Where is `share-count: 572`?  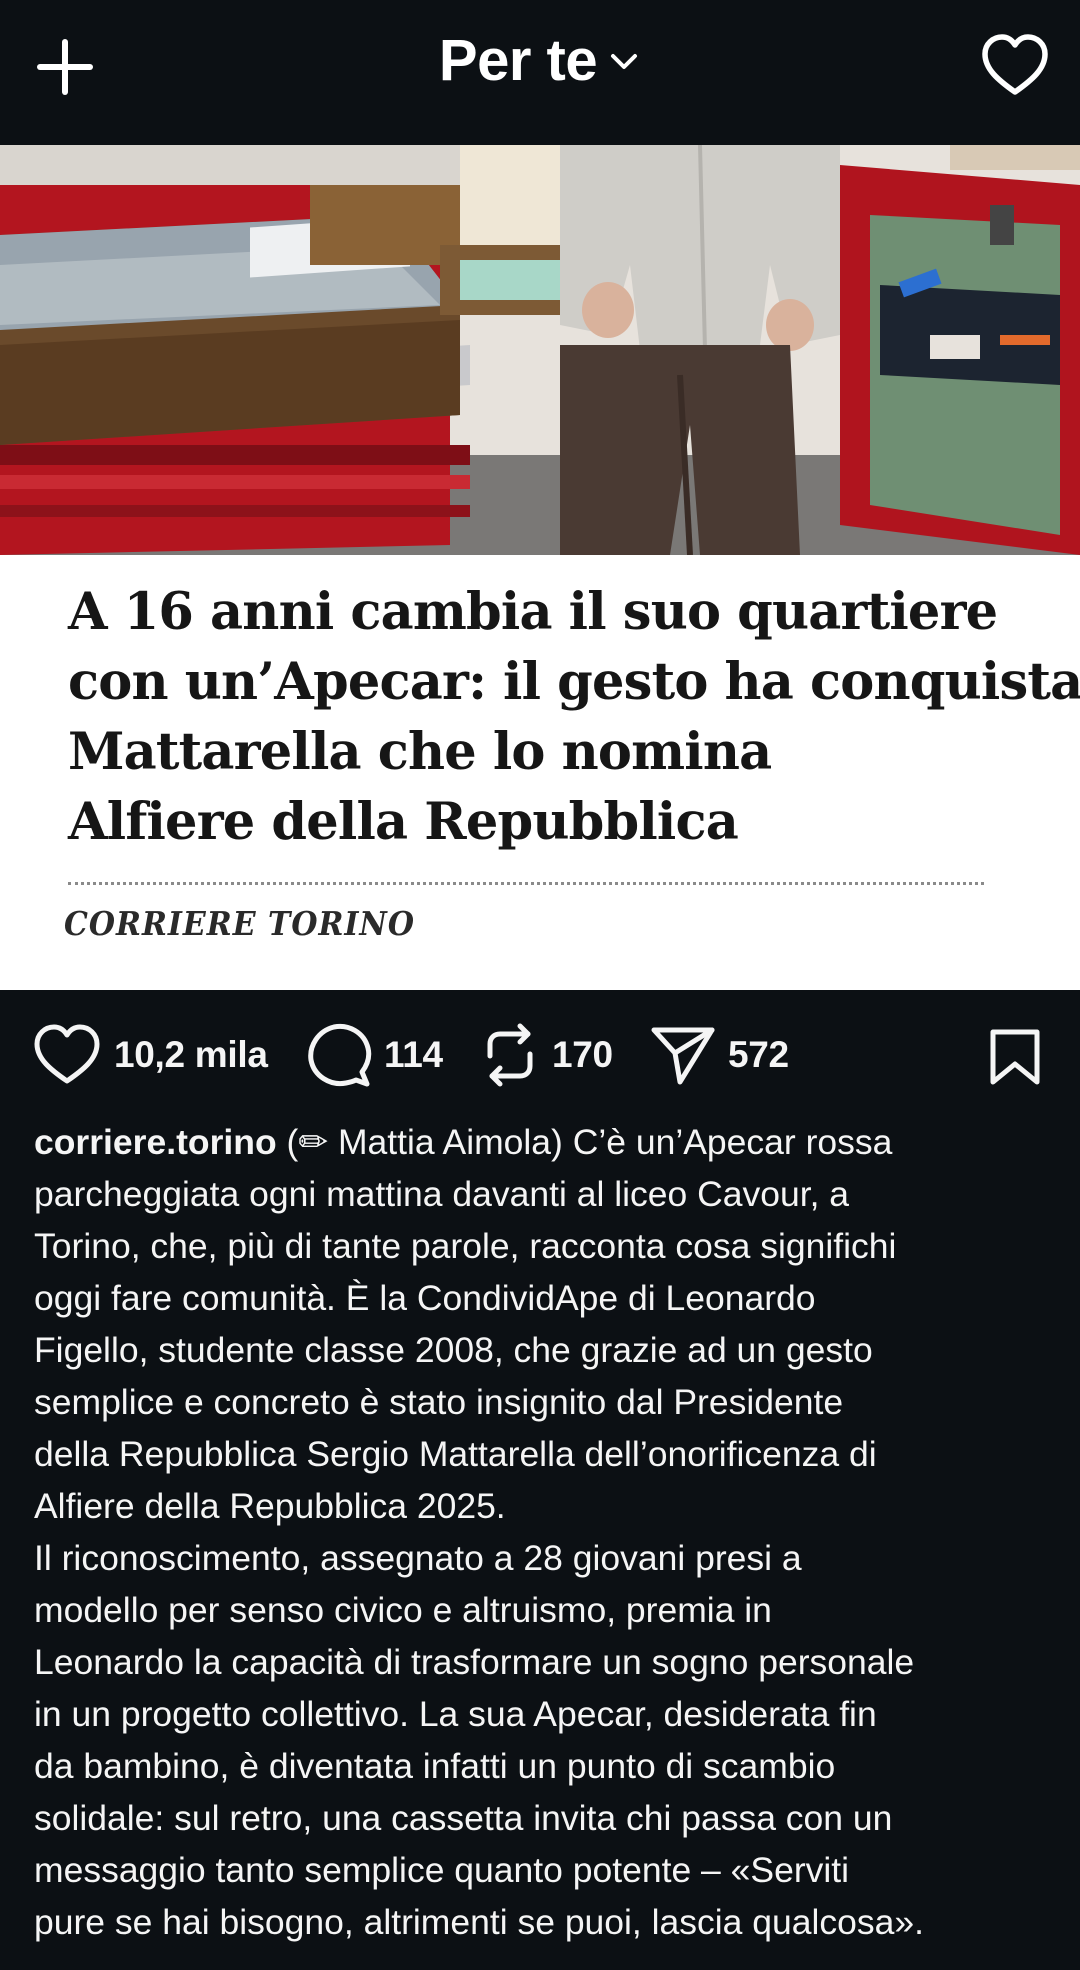
share-count: 572 is located at coordinates (758, 1054).